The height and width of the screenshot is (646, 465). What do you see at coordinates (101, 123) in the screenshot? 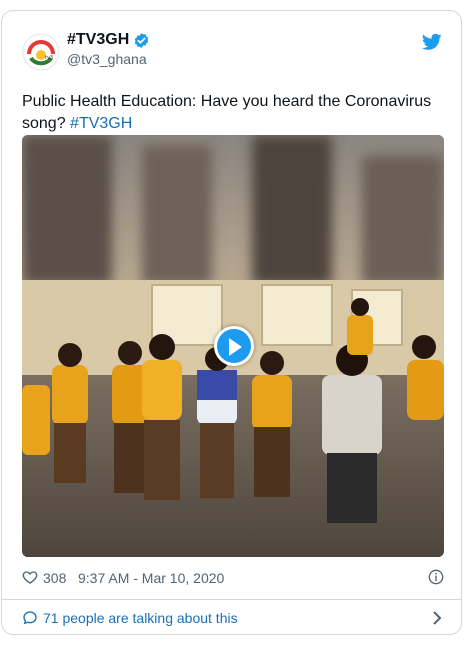
I see `hashtag-link: #TV3GH` at bounding box center [101, 123].